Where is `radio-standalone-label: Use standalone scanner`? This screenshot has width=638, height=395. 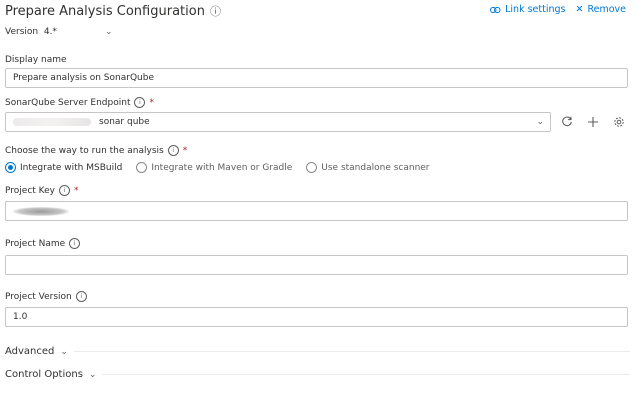
radio-standalone-label: Use standalone scanner is located at coordinates (375, 167).